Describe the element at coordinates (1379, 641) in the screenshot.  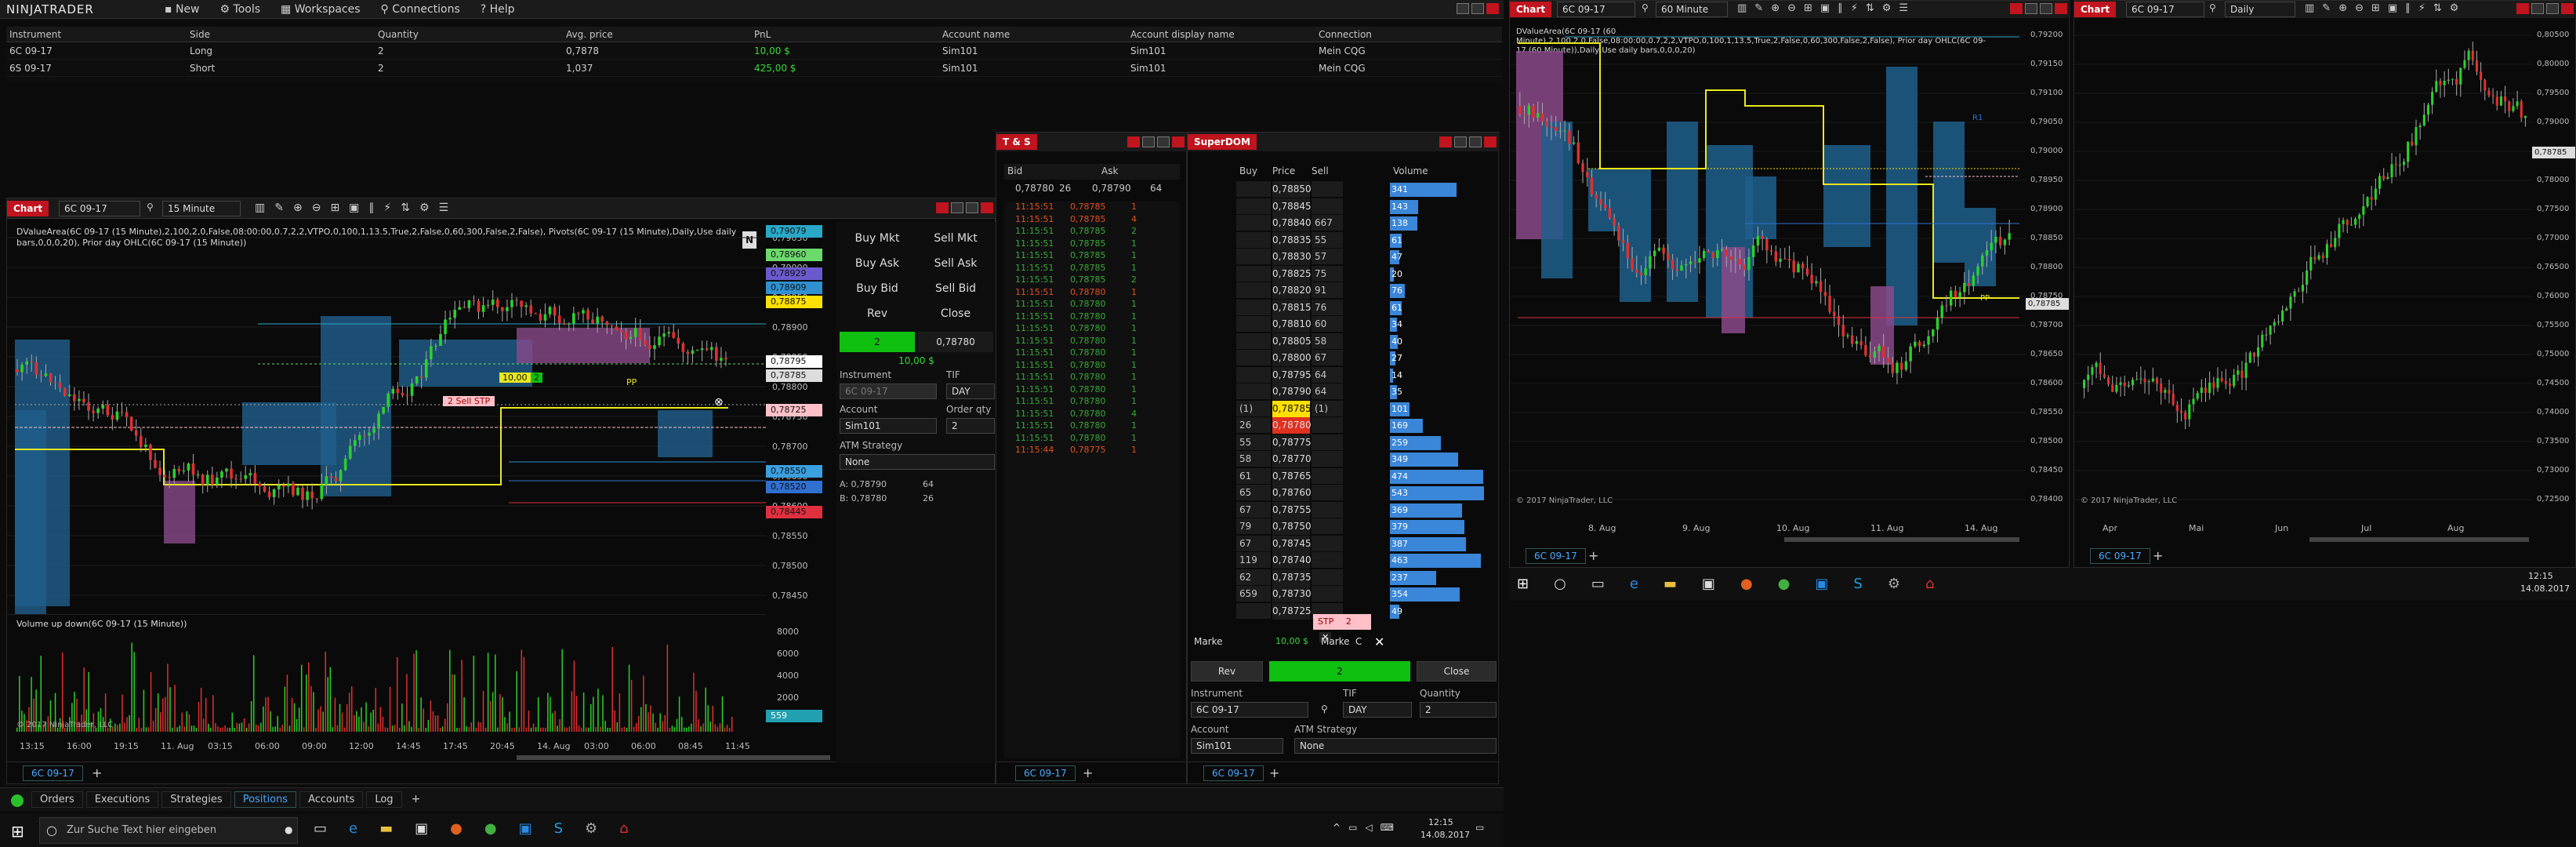
I see `close-all-icon: ✕` at that location.